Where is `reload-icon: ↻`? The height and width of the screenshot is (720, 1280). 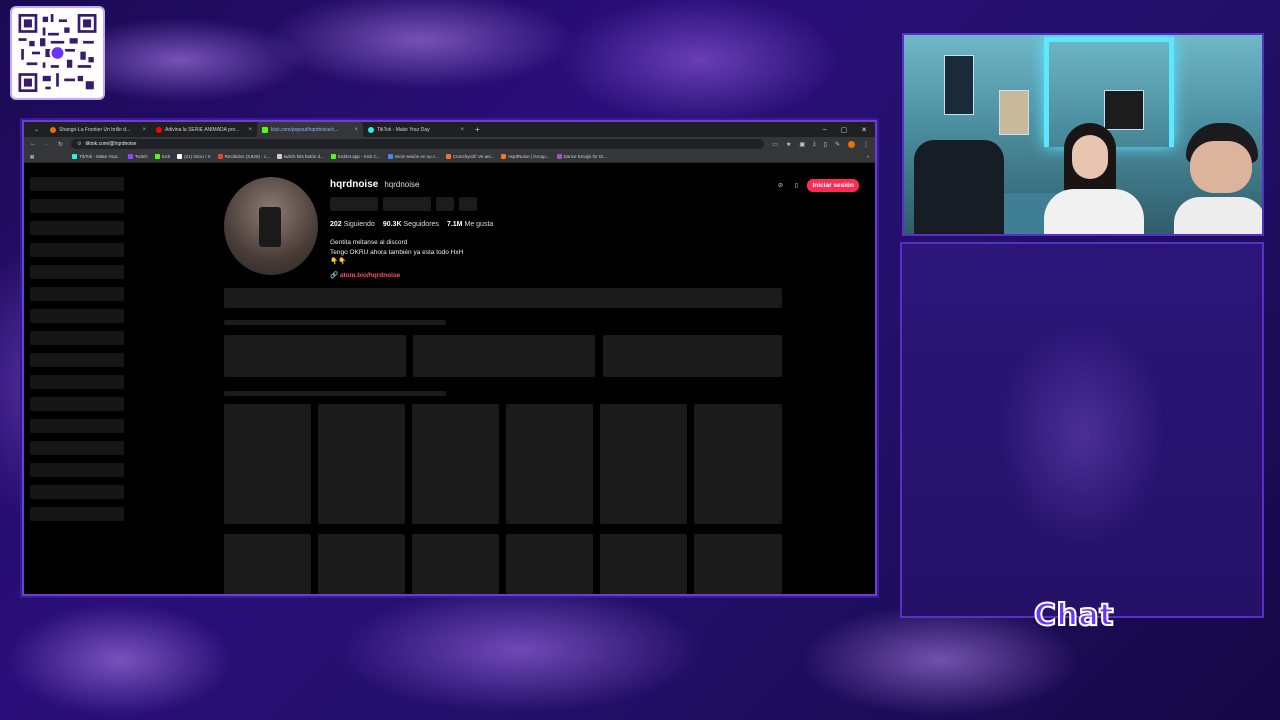 reload-icon: ↻ is located at coordinates (60, 144).